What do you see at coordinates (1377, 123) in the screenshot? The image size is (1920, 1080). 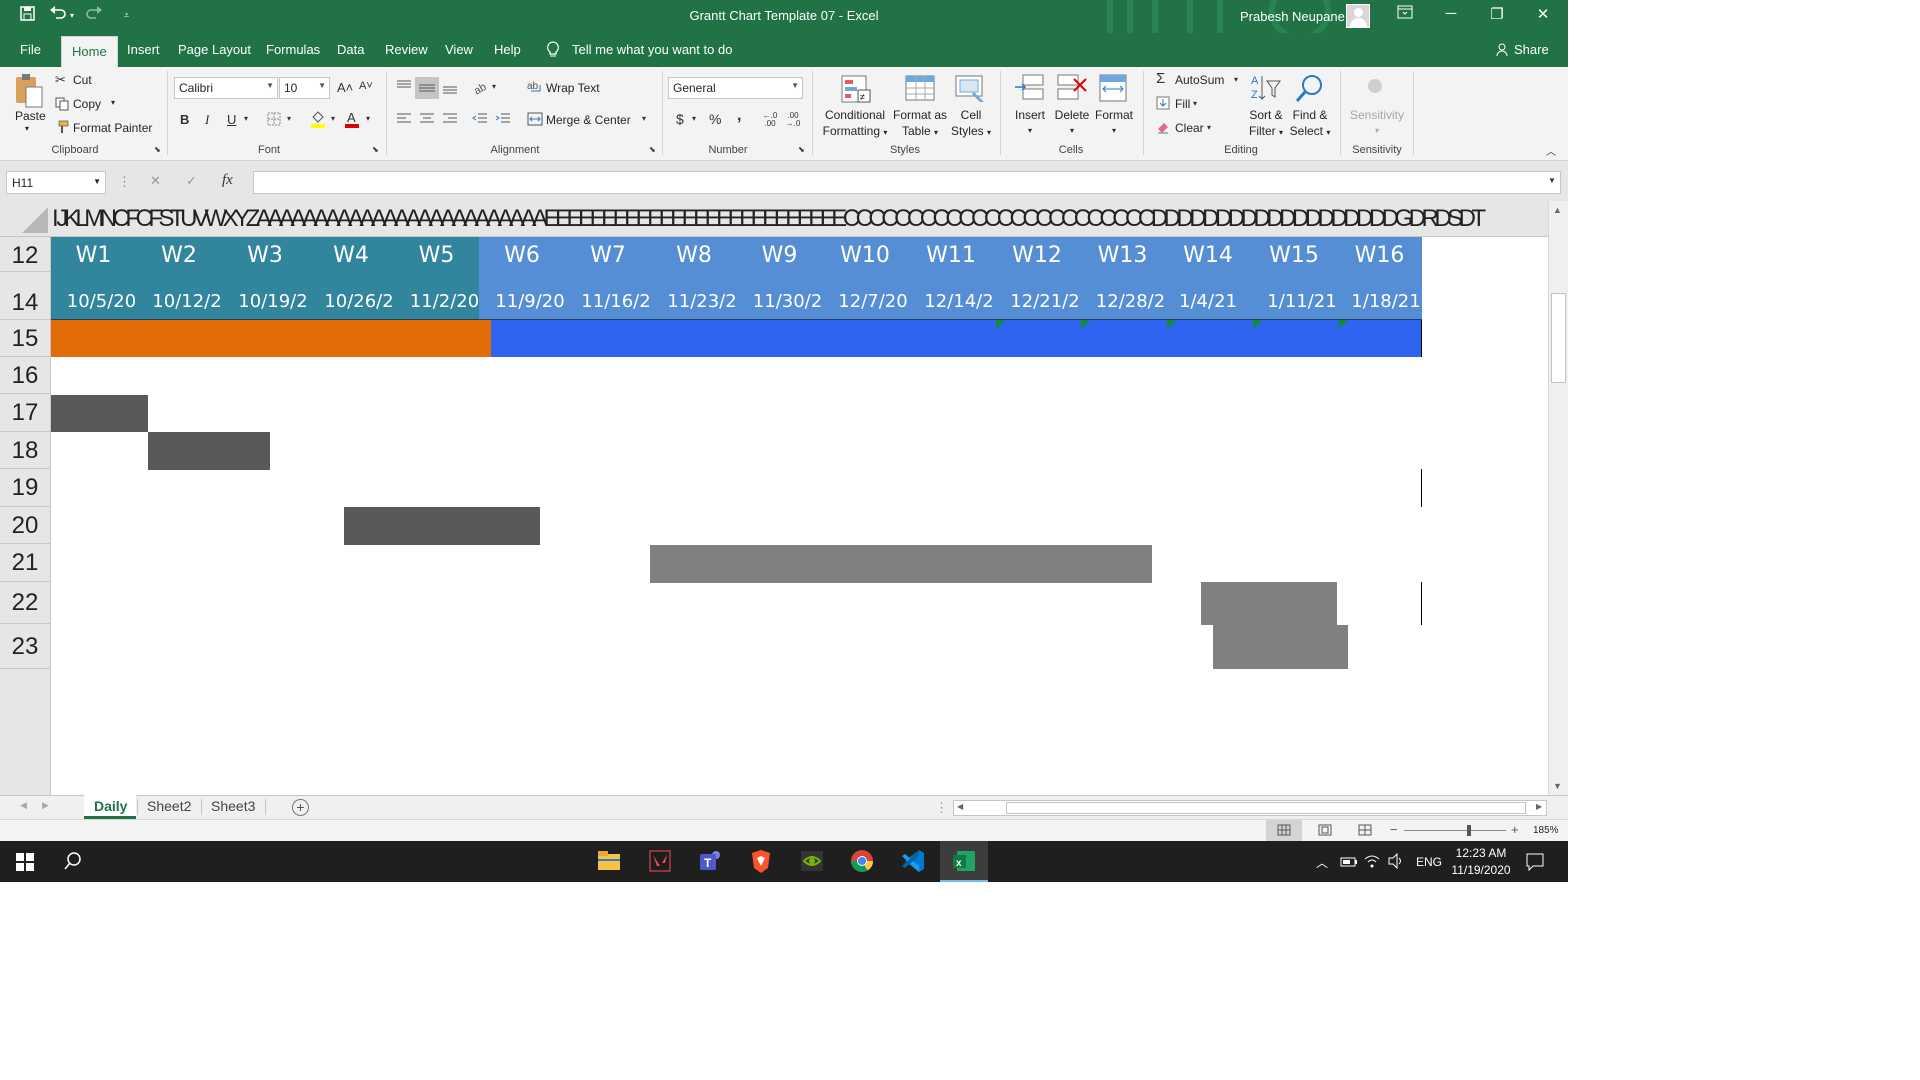 I see `sensitivity-button: Sensitivity ▾` at bounding box center [1377, 123].